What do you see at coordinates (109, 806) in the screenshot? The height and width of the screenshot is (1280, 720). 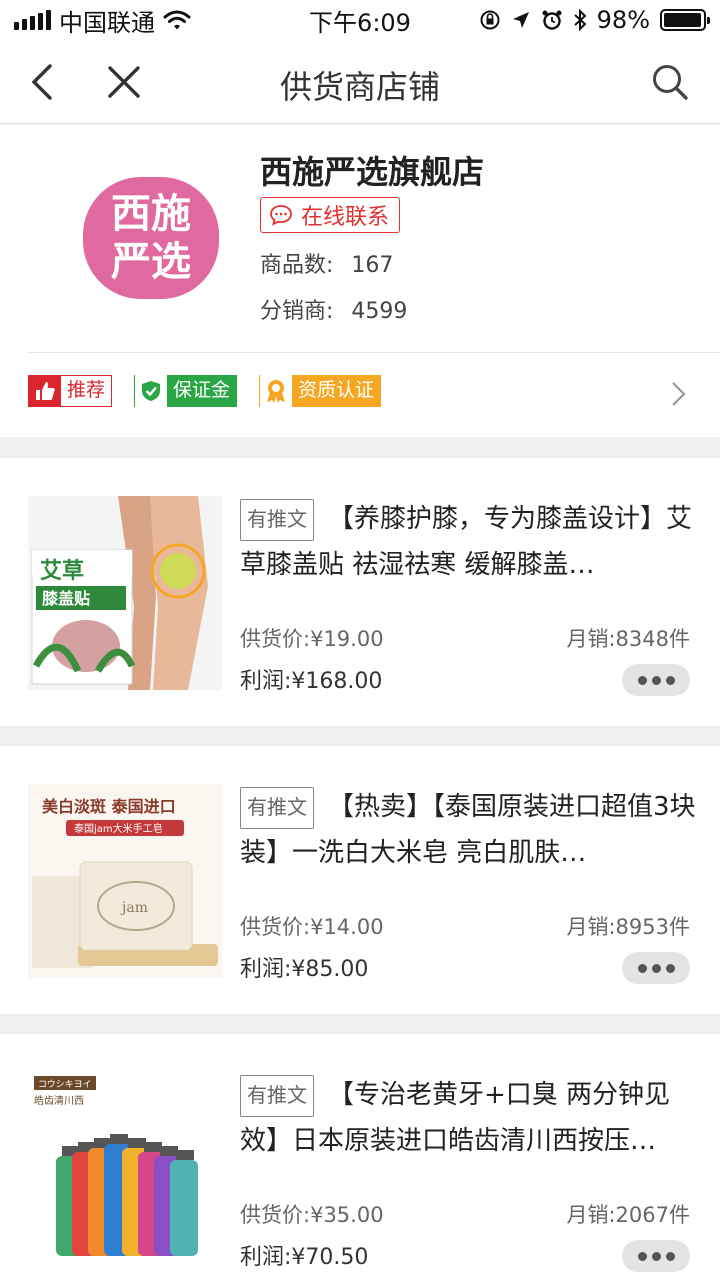 I see `rice-soap-slogan: 美白淡斑 泰国进口` at bounding box center [109, 806].